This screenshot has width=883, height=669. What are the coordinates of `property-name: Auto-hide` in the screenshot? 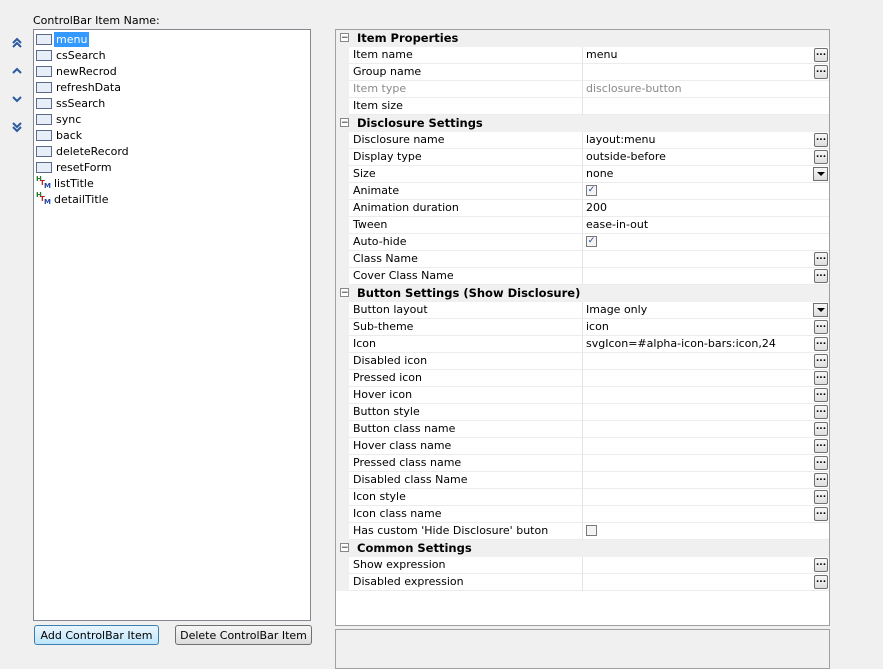 It's located at (466, 242).